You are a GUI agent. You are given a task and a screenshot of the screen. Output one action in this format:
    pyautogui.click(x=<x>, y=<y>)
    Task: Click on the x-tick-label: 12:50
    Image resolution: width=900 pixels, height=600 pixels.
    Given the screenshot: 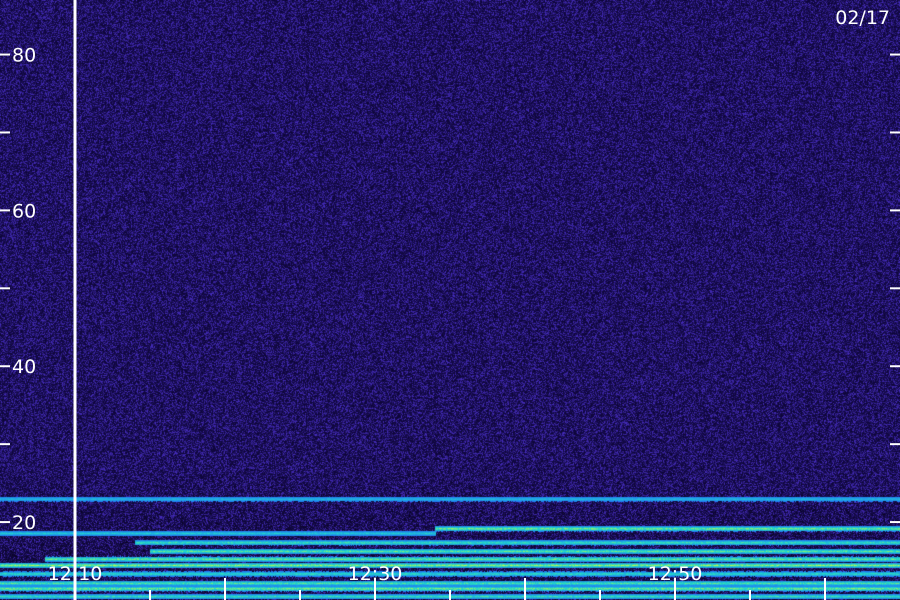 What is the action you would take?
    pyautogui.click(x=675, y=574)
    